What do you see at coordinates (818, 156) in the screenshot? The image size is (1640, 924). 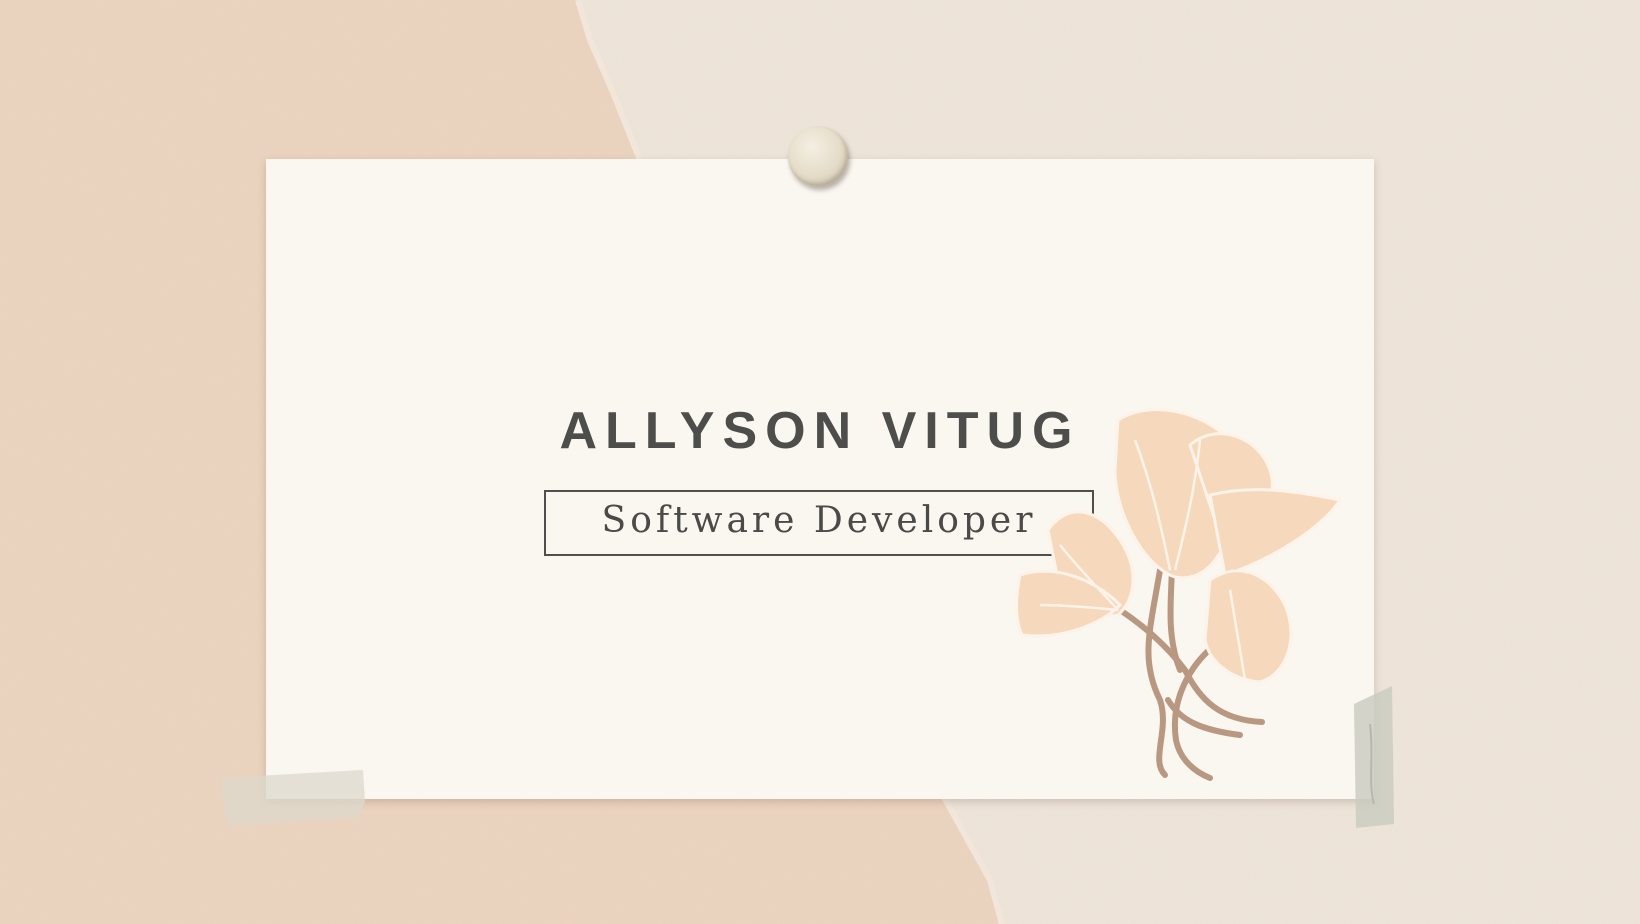 I see `pushpin-icon` at bounding box center [818, 156].